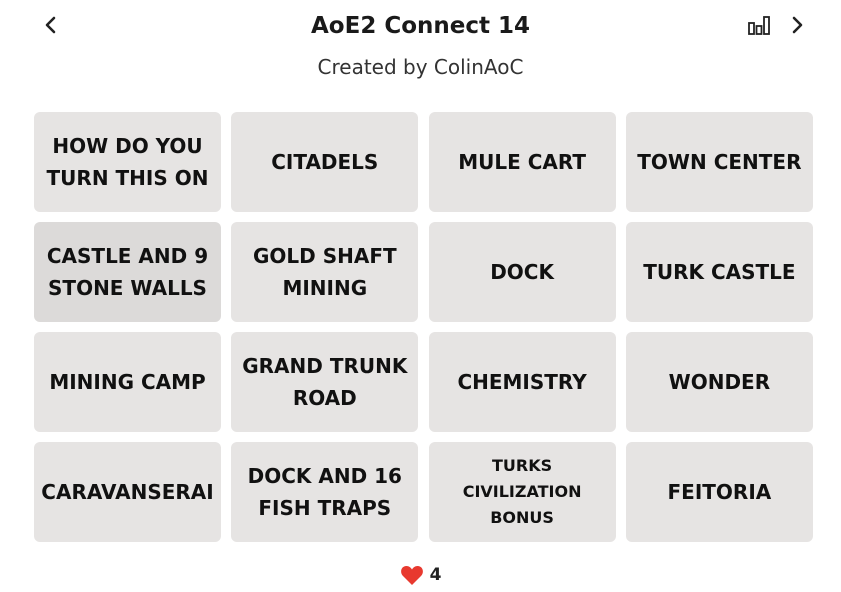 This screenshot has height=592, width=841. Describe the element at coordinates (325, 382) in the screenshot. I see `word-tile: GRAND TRUNK ROAD` at that location.